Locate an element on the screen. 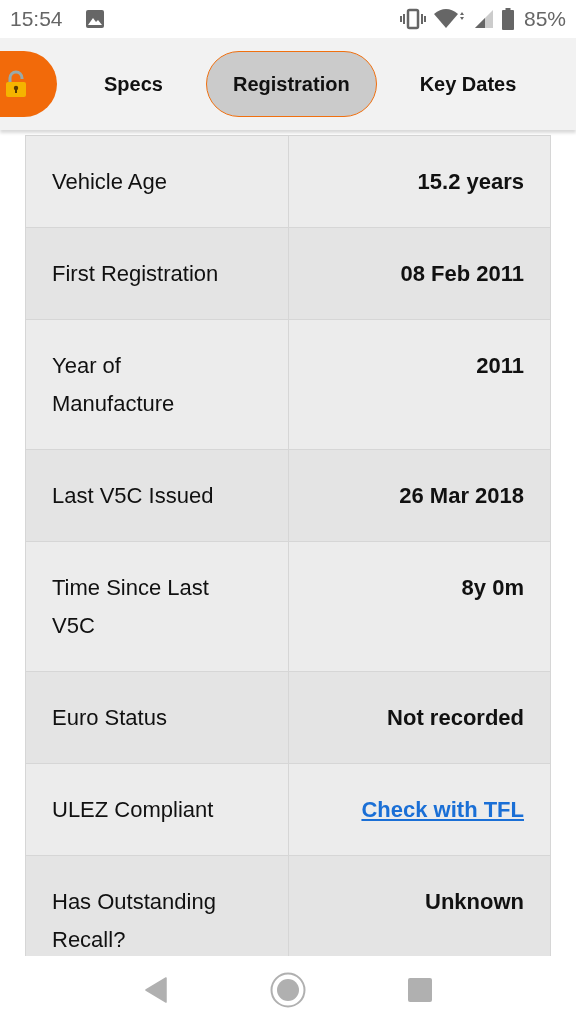 Image resolution: width=576 pixels, height=1024 pixels. value-text: Unknown is located at coordinates (474, 901).